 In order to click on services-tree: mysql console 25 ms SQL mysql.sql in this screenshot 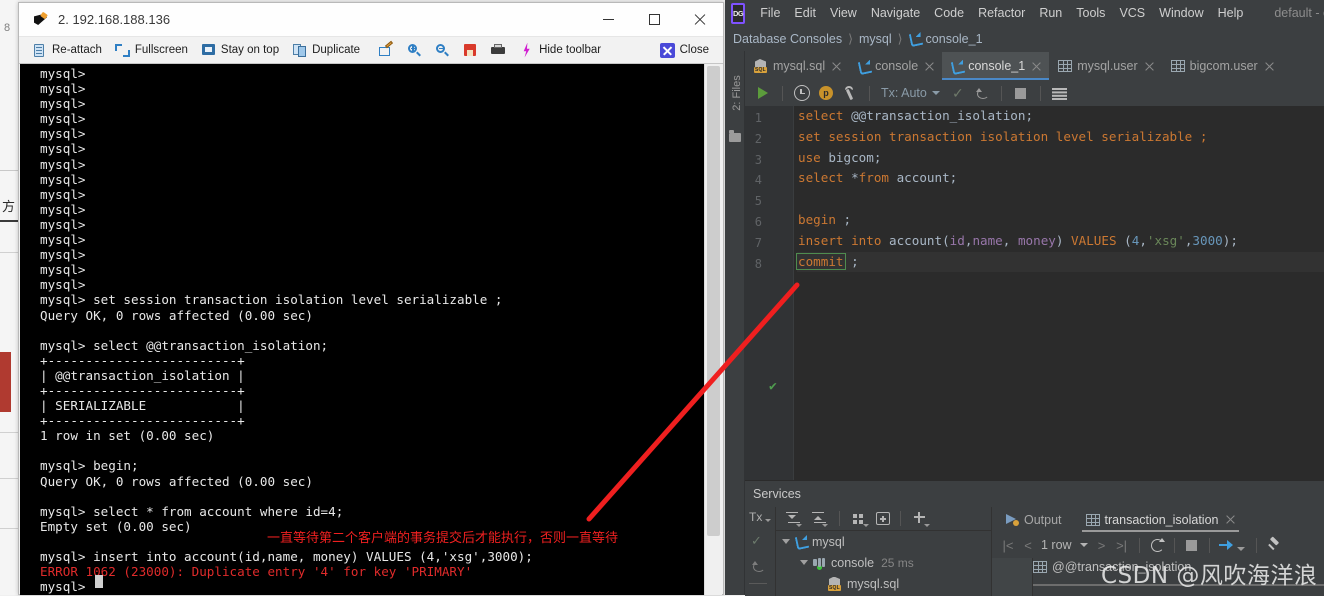, I will do `click(883, 563)`.